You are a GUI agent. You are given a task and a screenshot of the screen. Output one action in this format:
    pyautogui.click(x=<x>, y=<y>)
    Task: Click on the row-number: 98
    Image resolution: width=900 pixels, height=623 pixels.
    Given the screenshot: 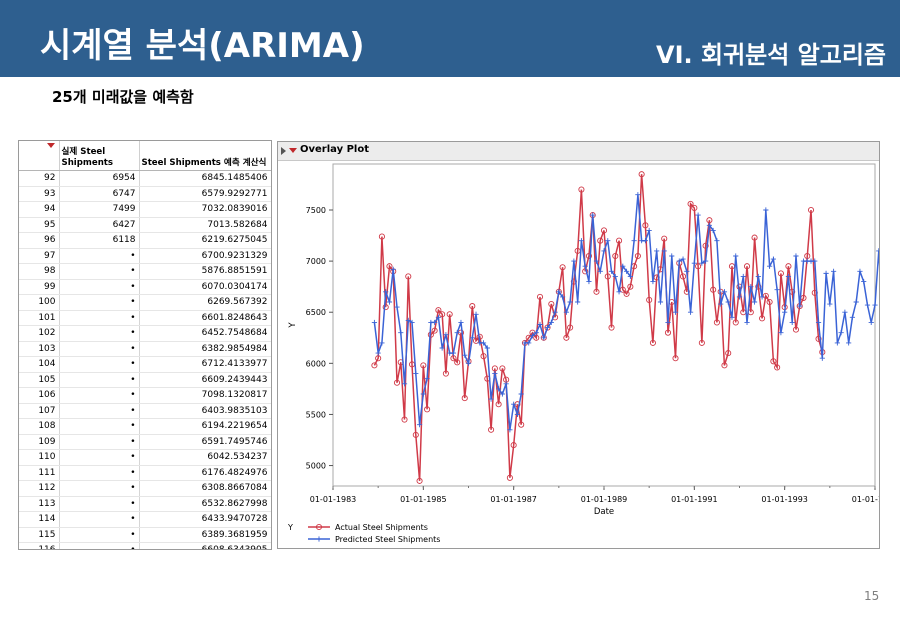 What is the action you would take?
    pyautogui.click(x=39, y=271)
    